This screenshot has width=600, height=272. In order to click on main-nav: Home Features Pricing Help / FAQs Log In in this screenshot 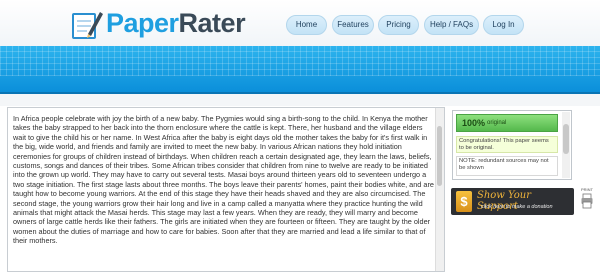, I will do `click(300, 25)`.